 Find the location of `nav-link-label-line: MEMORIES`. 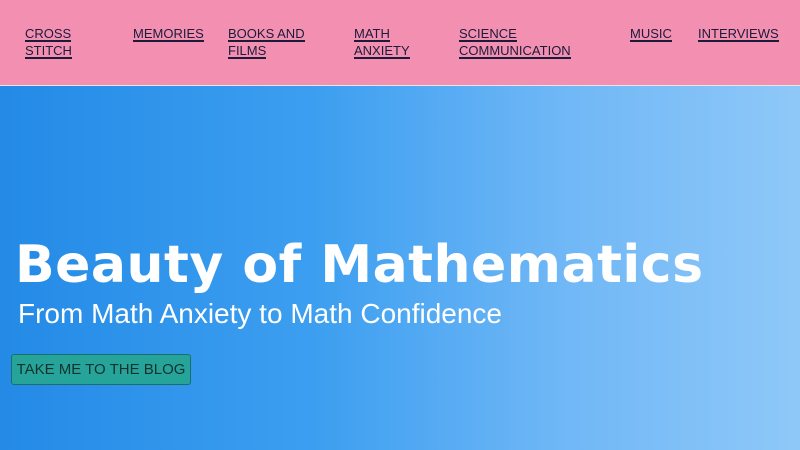

nav-link-label-line: MEMORIES is located at coordinates (168, 34).